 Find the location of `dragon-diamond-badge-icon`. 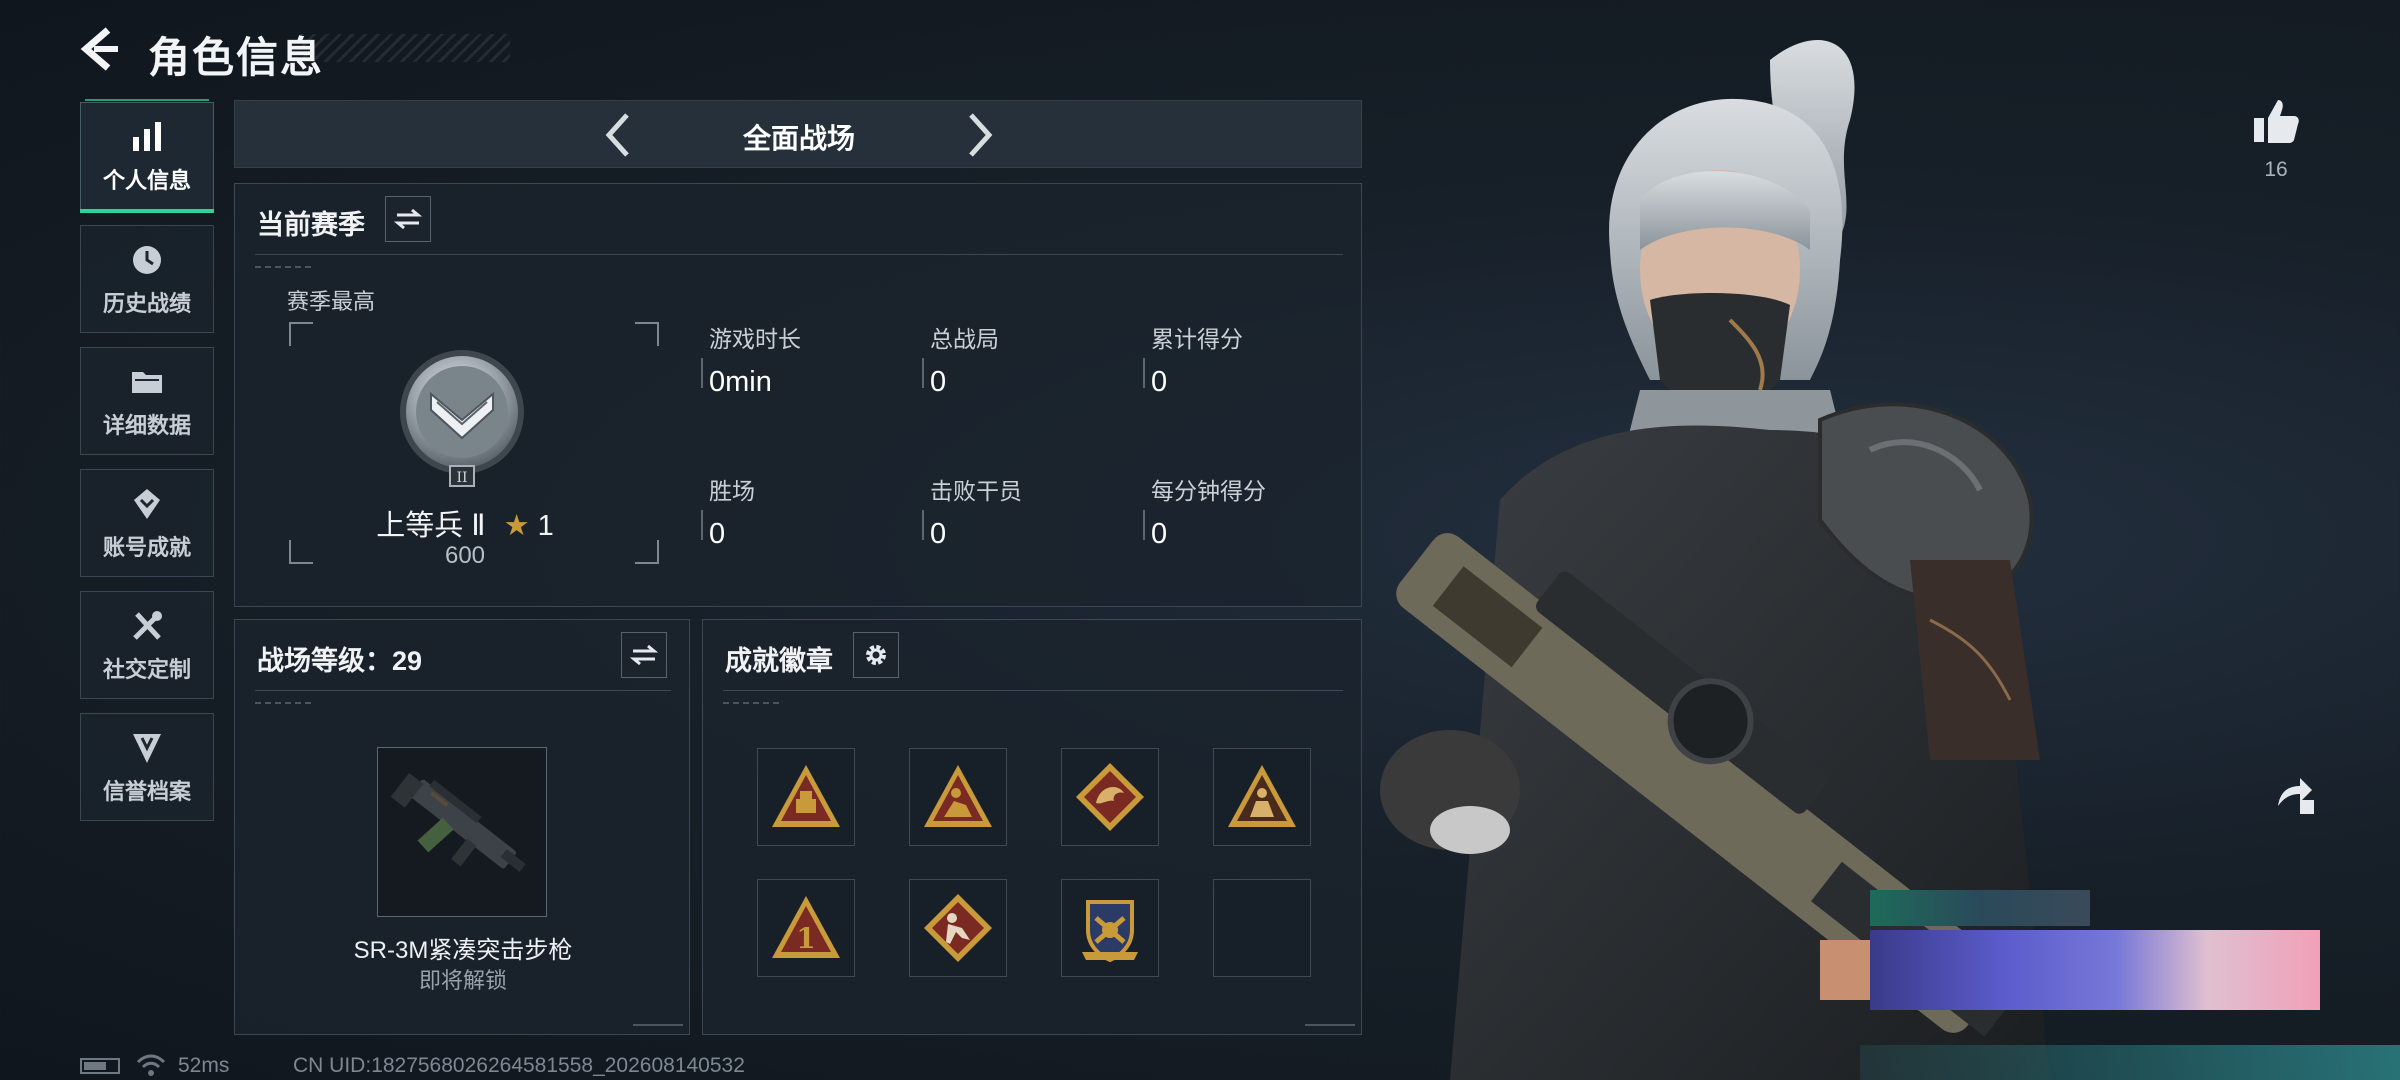

dragon-diamond-badge-icon is located at coordinates (1110, 797).